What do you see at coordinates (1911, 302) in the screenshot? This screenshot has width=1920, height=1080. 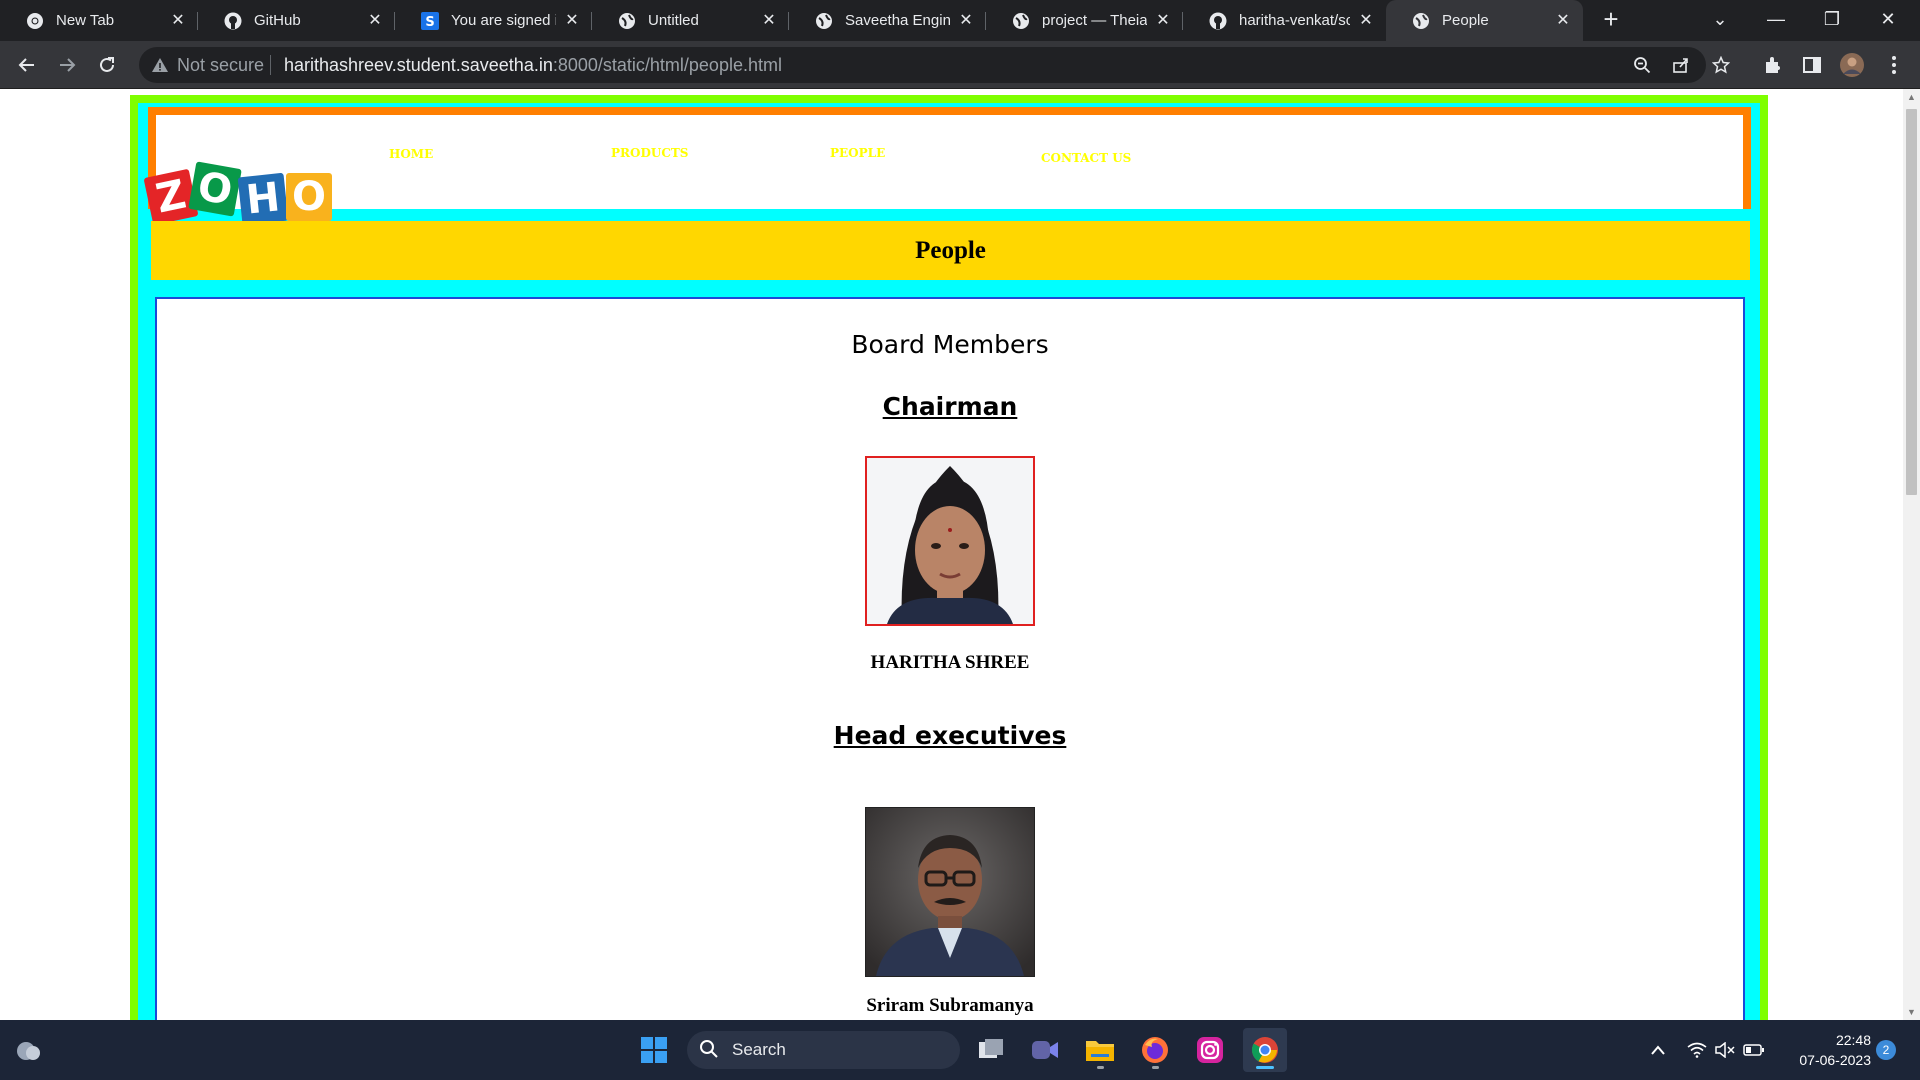 I see `scrollbar-thumb` at bounding box center [1911, 302].